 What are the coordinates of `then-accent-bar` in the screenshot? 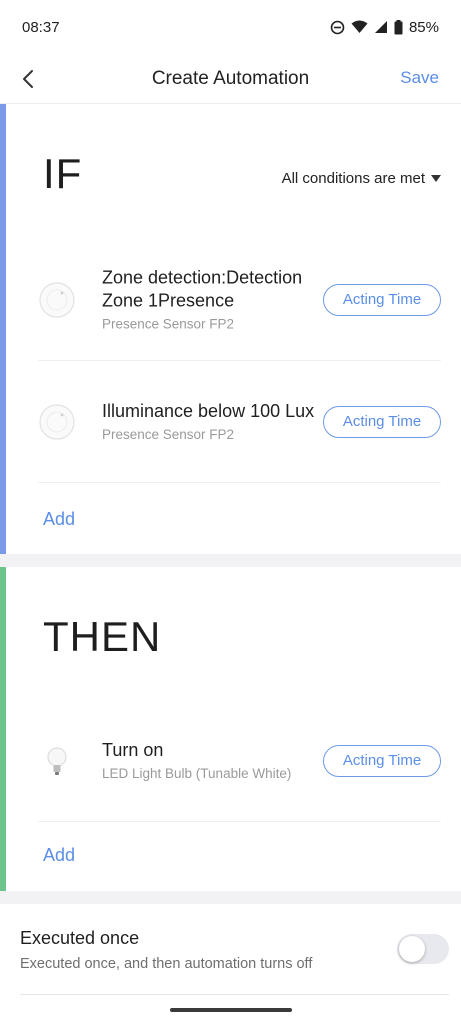 It's located at (3, 729).